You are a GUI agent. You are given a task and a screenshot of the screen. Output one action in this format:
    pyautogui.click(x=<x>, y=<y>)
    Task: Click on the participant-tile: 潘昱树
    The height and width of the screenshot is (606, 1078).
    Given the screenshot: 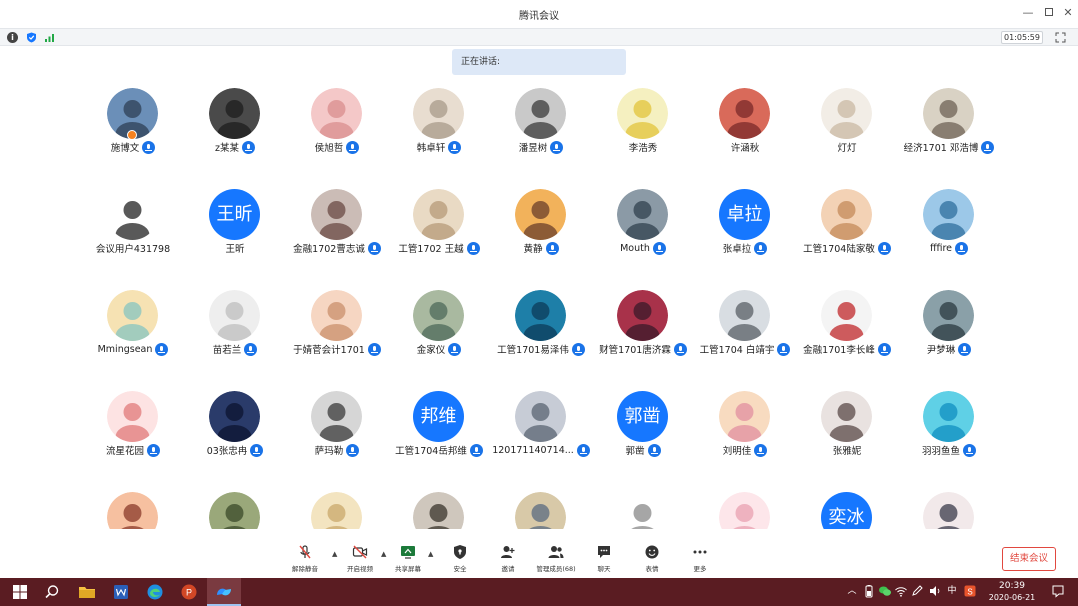 What is the action you would take?
    pyautogui.click(x=541, y=128)
    